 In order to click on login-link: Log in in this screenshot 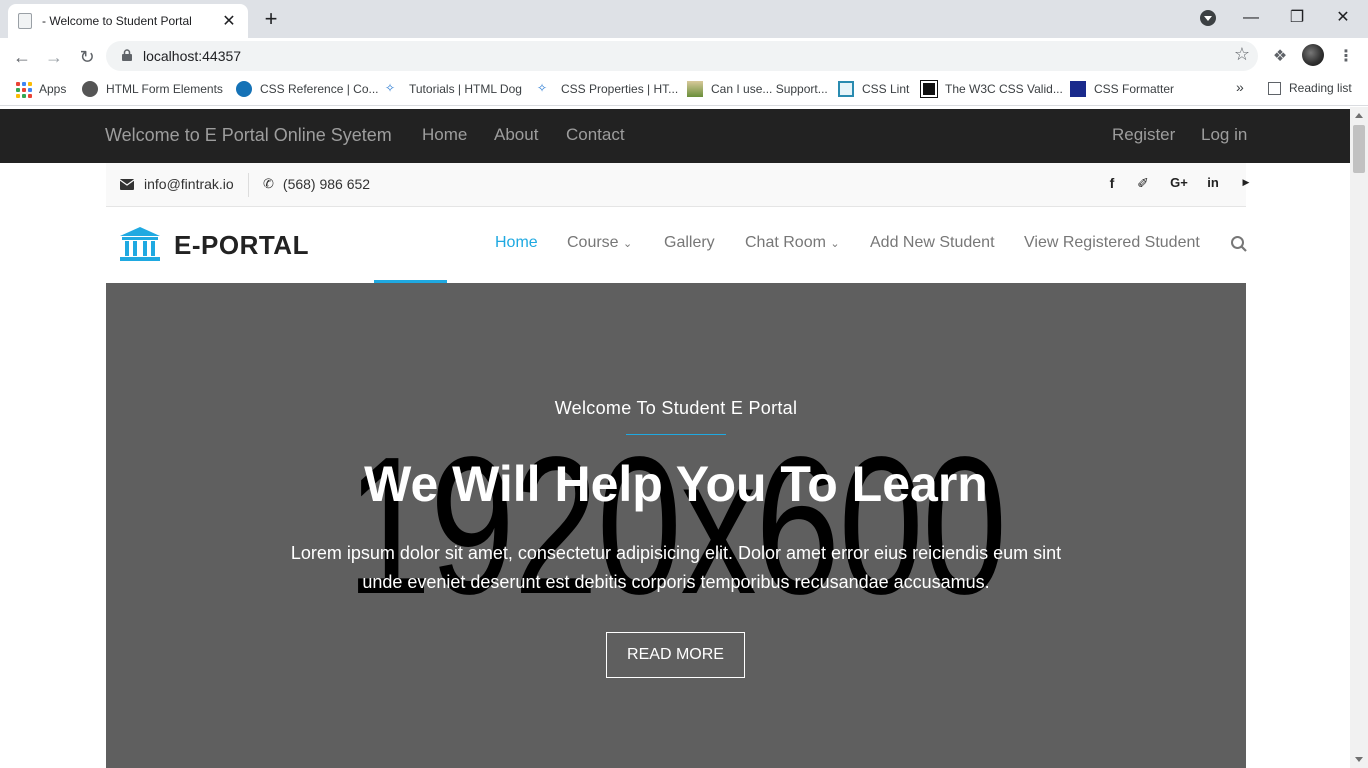, I will do `click(1224, 135)`.